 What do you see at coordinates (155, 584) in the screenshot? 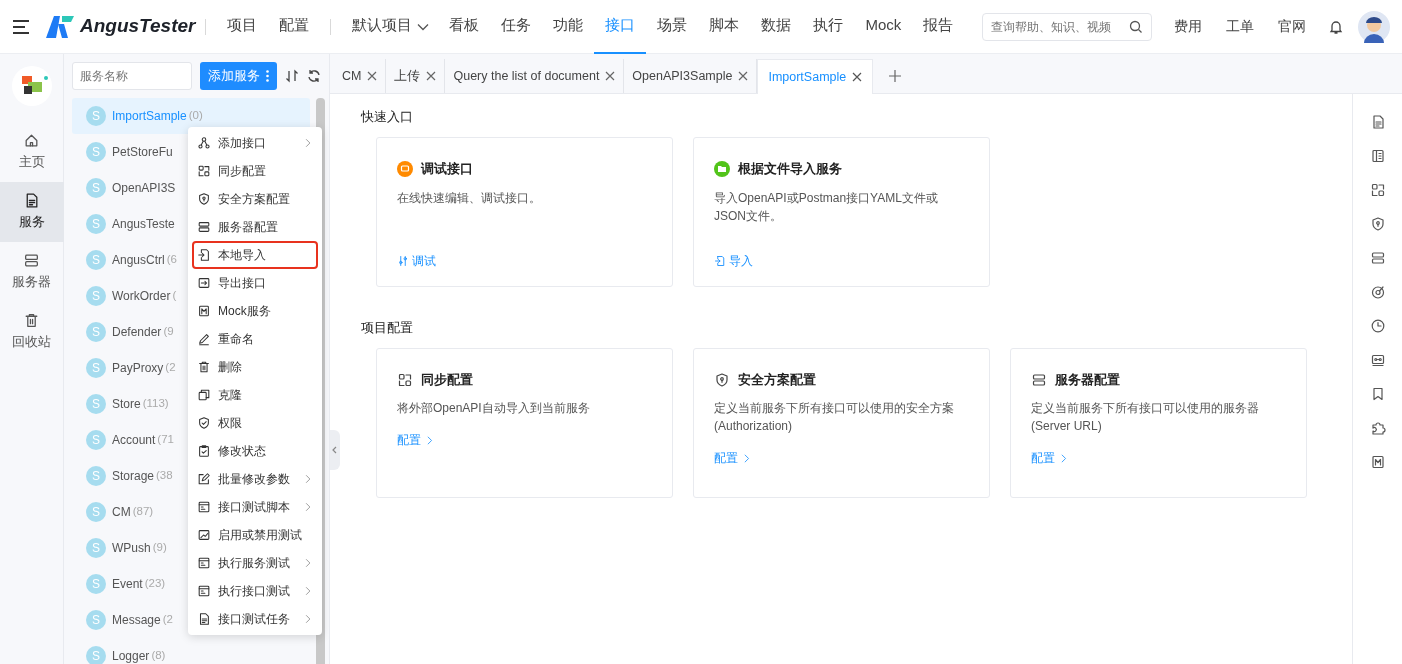
I see `service-count: (23)` at bounding box center [155, 584].